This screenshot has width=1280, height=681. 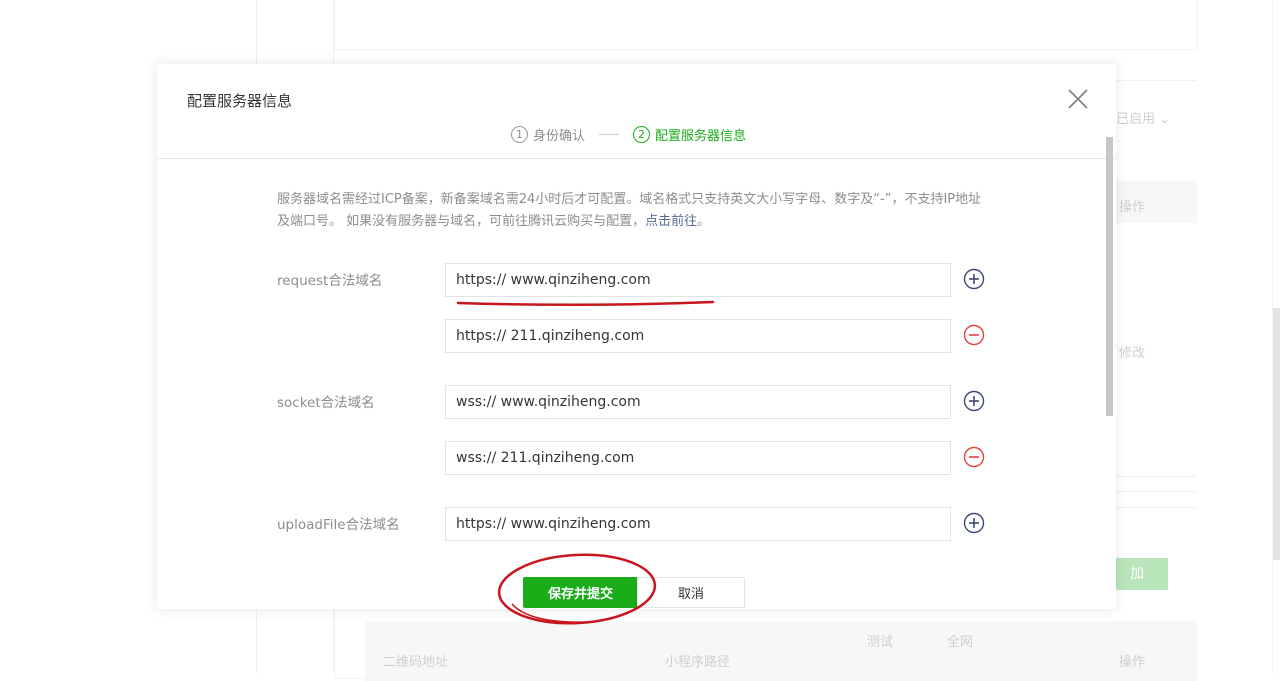 What do you see at coordinates (519, 134) in the screenshot?
I see `step-number: 1` at bounding box center [519, 134].